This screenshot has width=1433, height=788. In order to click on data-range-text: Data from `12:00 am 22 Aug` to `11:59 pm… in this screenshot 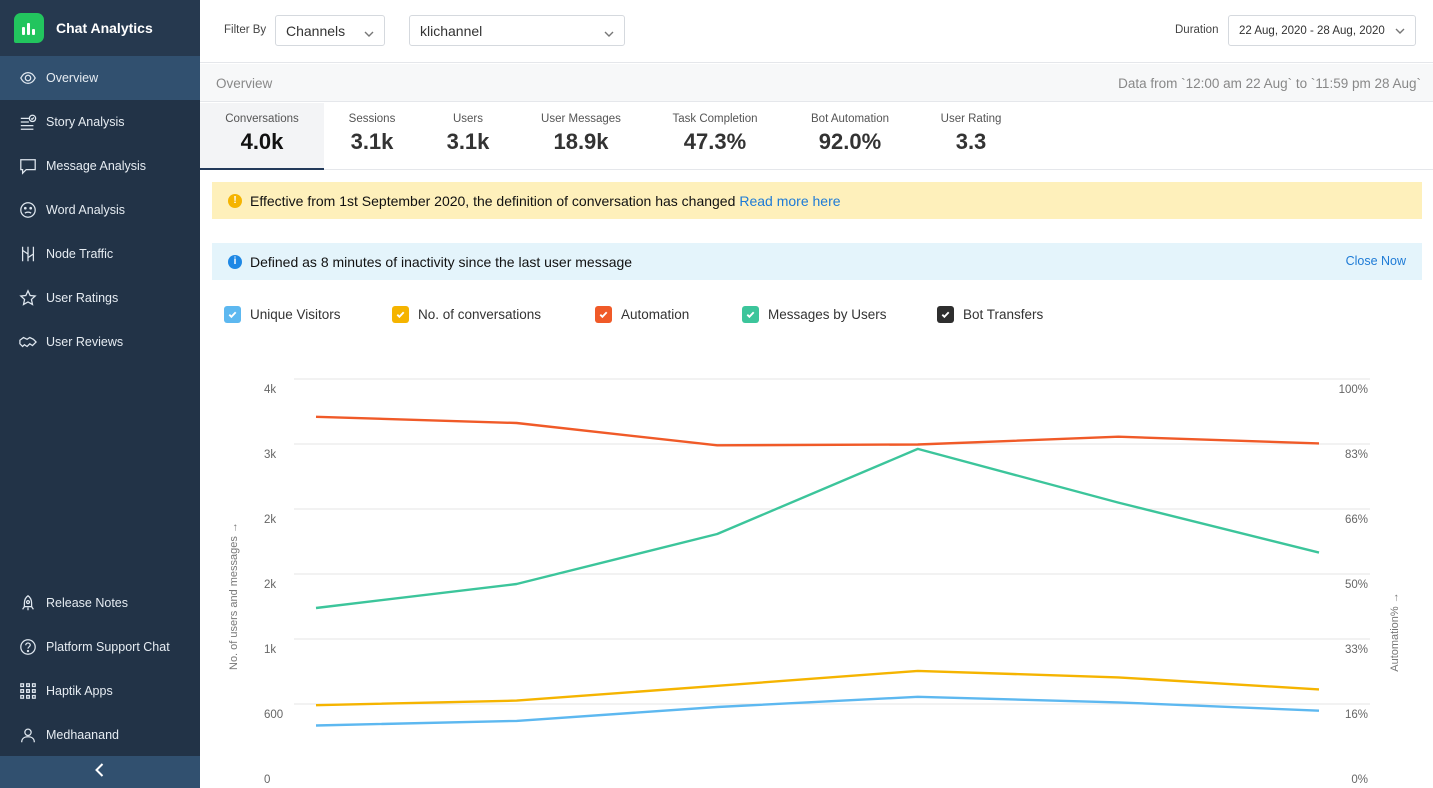, I will do `click(1269, 83)`.